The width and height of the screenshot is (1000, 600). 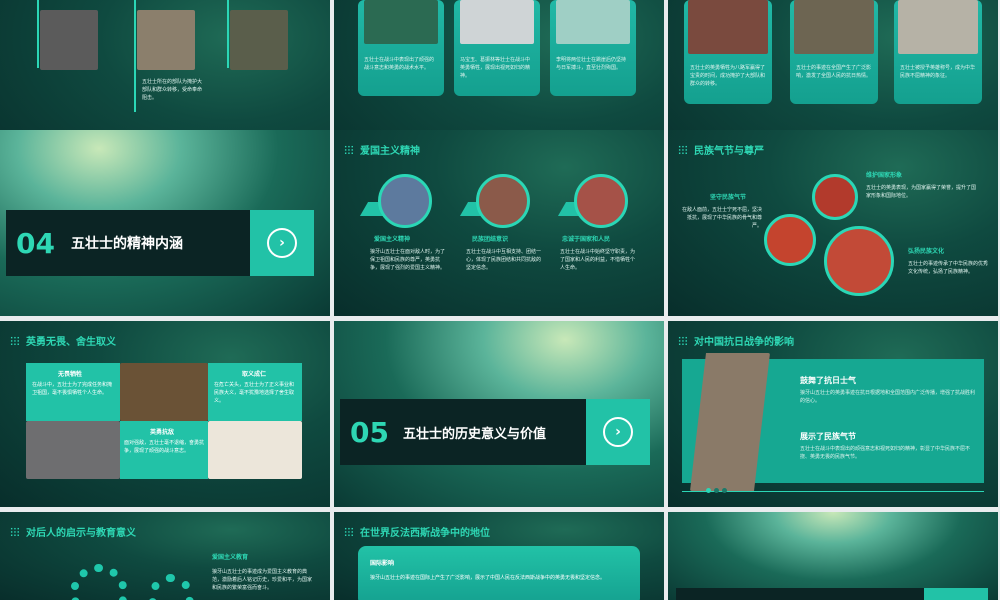 What do you see at coordinates (172, 90) in the screenshot?
I see `text-block: 五壮士所在的部队为掩护大部队和群众转移，受命奉命阻击。` at bounding box center [172, 90].